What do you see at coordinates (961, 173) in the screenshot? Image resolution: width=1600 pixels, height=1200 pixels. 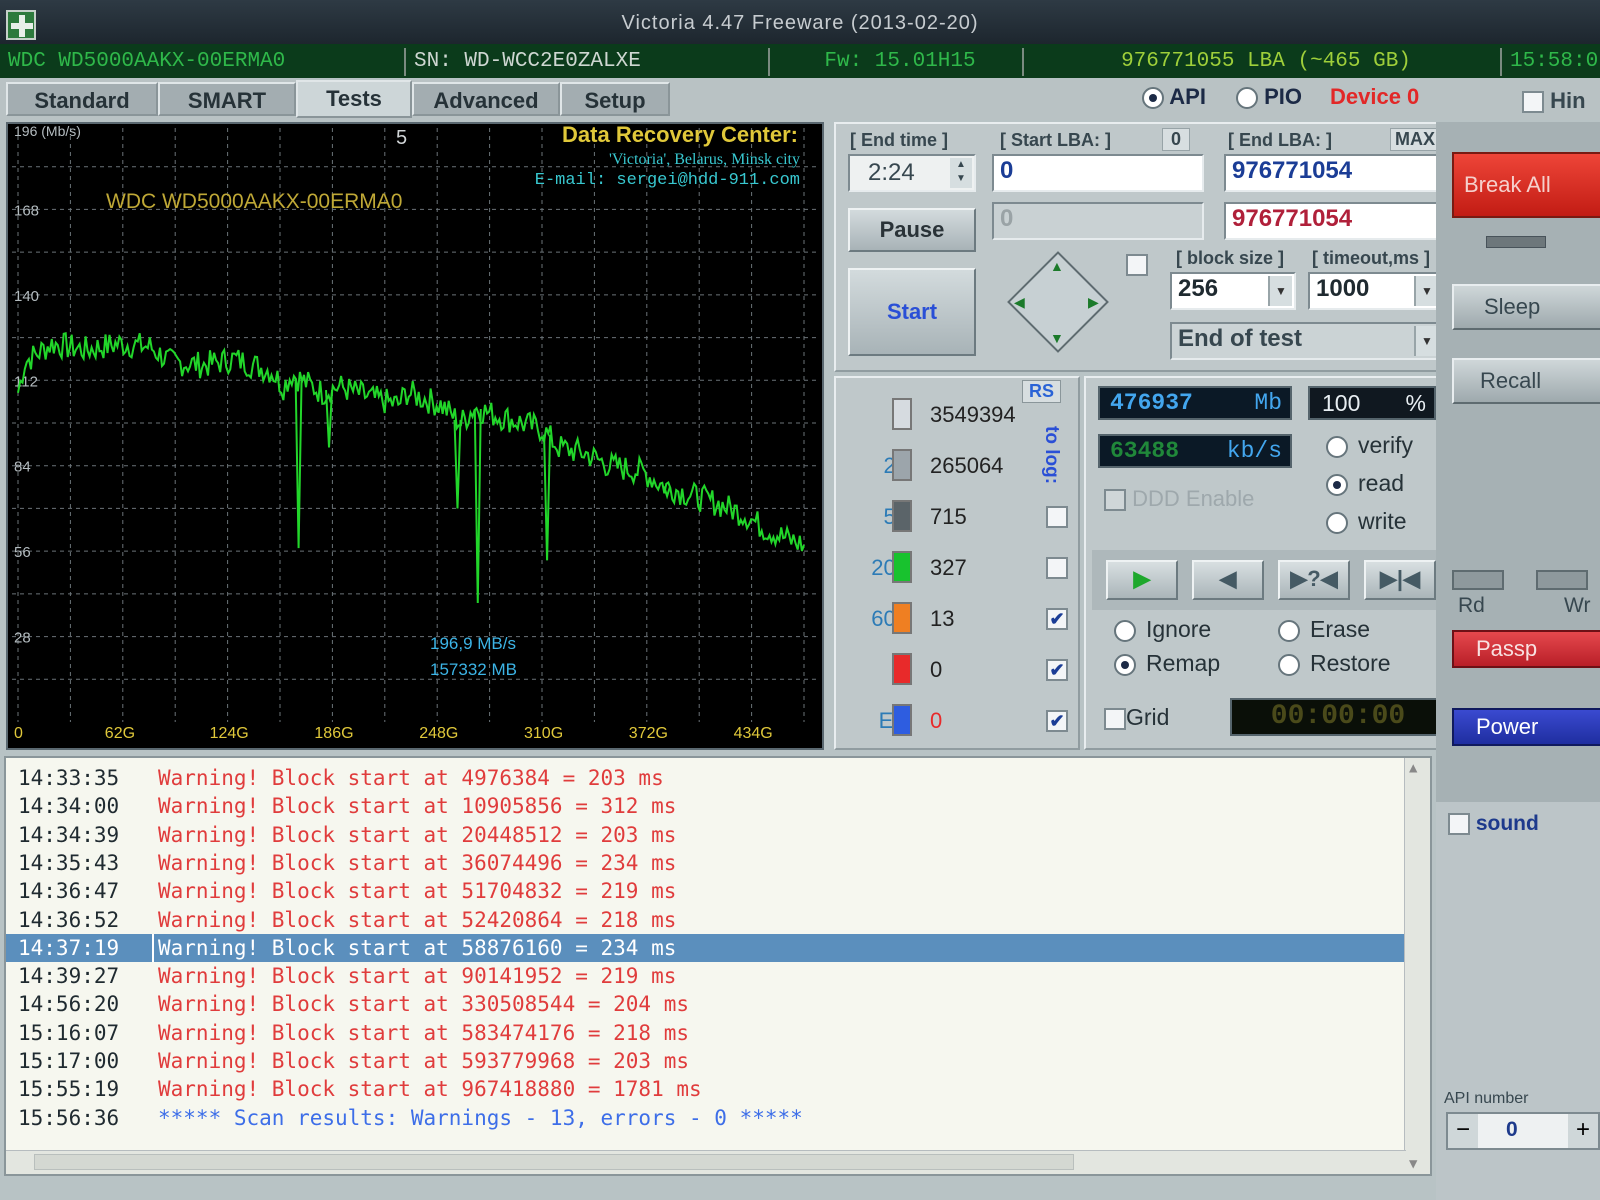 I see `end-time-spinner: ▲ ▼` at bounding box center [961, 173].